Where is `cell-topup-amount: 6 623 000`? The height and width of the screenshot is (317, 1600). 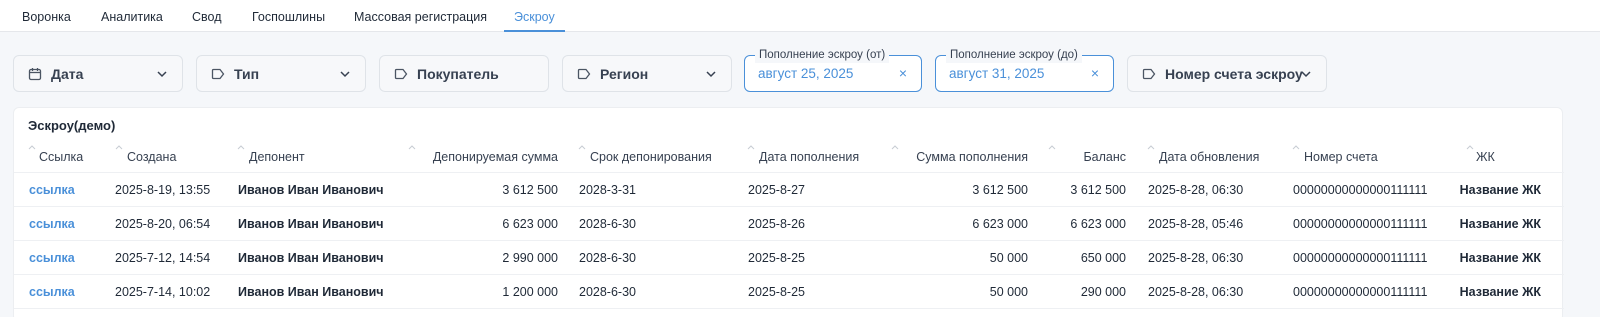 cell-topup-amount: 6 623 000 is located at coordinates (1000, 224).